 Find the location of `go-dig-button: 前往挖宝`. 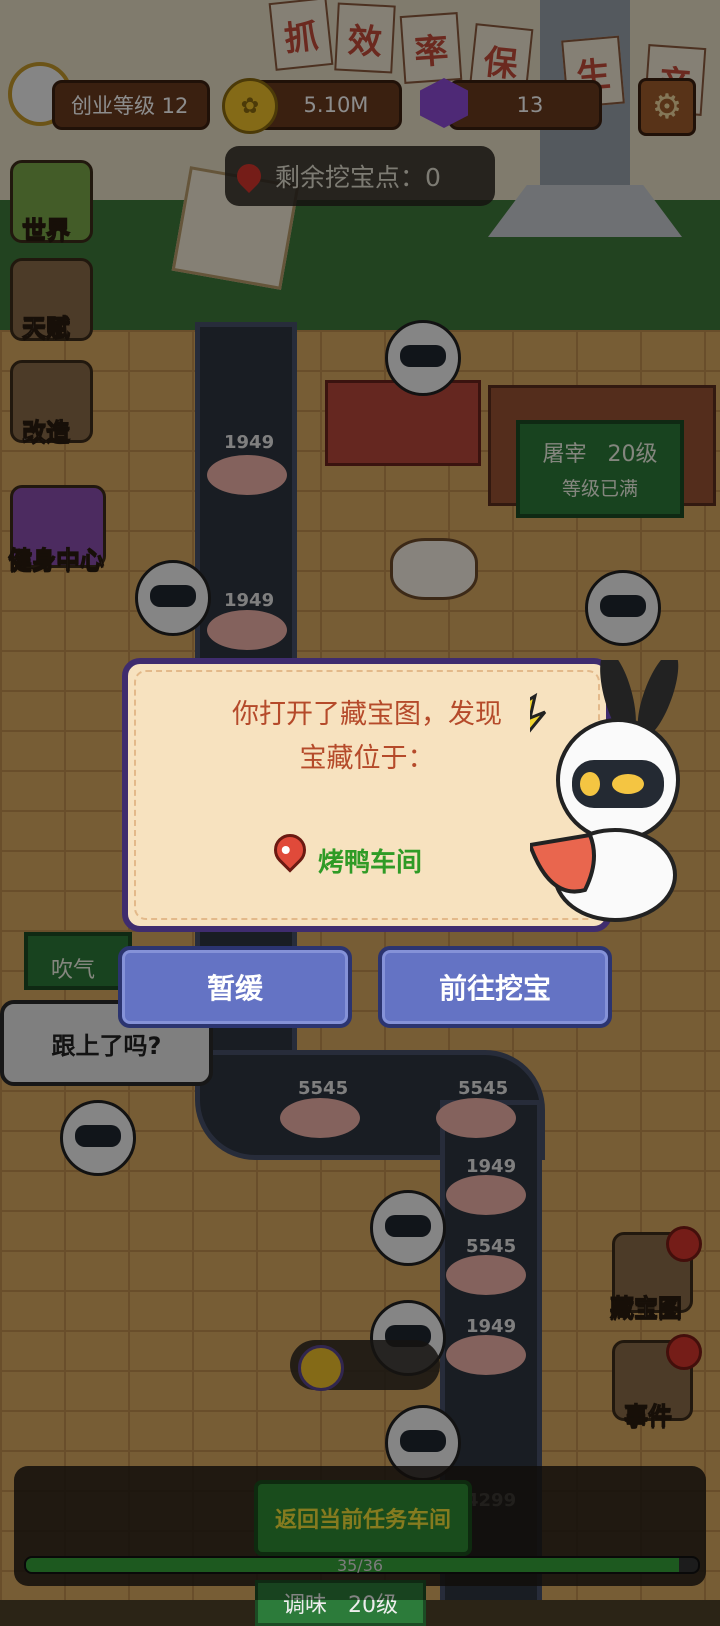

go-dig-button: 前往挖宝 is located at coordinates (495, 987).